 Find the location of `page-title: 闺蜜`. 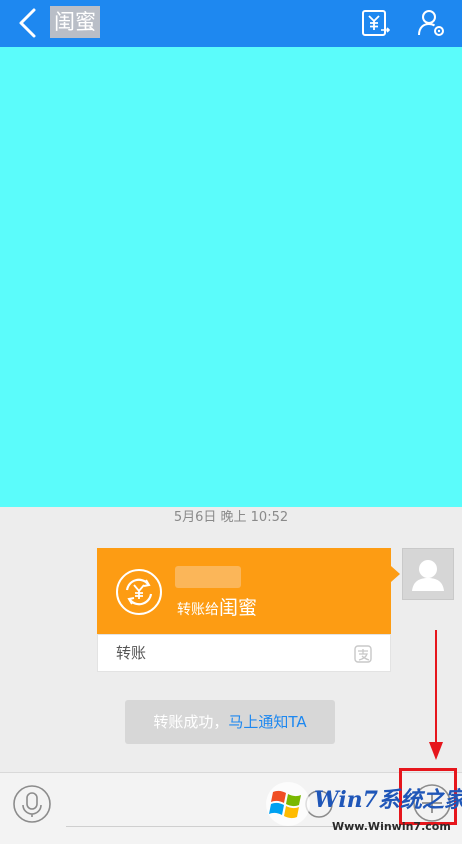

page-title: 闺蜜 is located at coordinates (75, 22).